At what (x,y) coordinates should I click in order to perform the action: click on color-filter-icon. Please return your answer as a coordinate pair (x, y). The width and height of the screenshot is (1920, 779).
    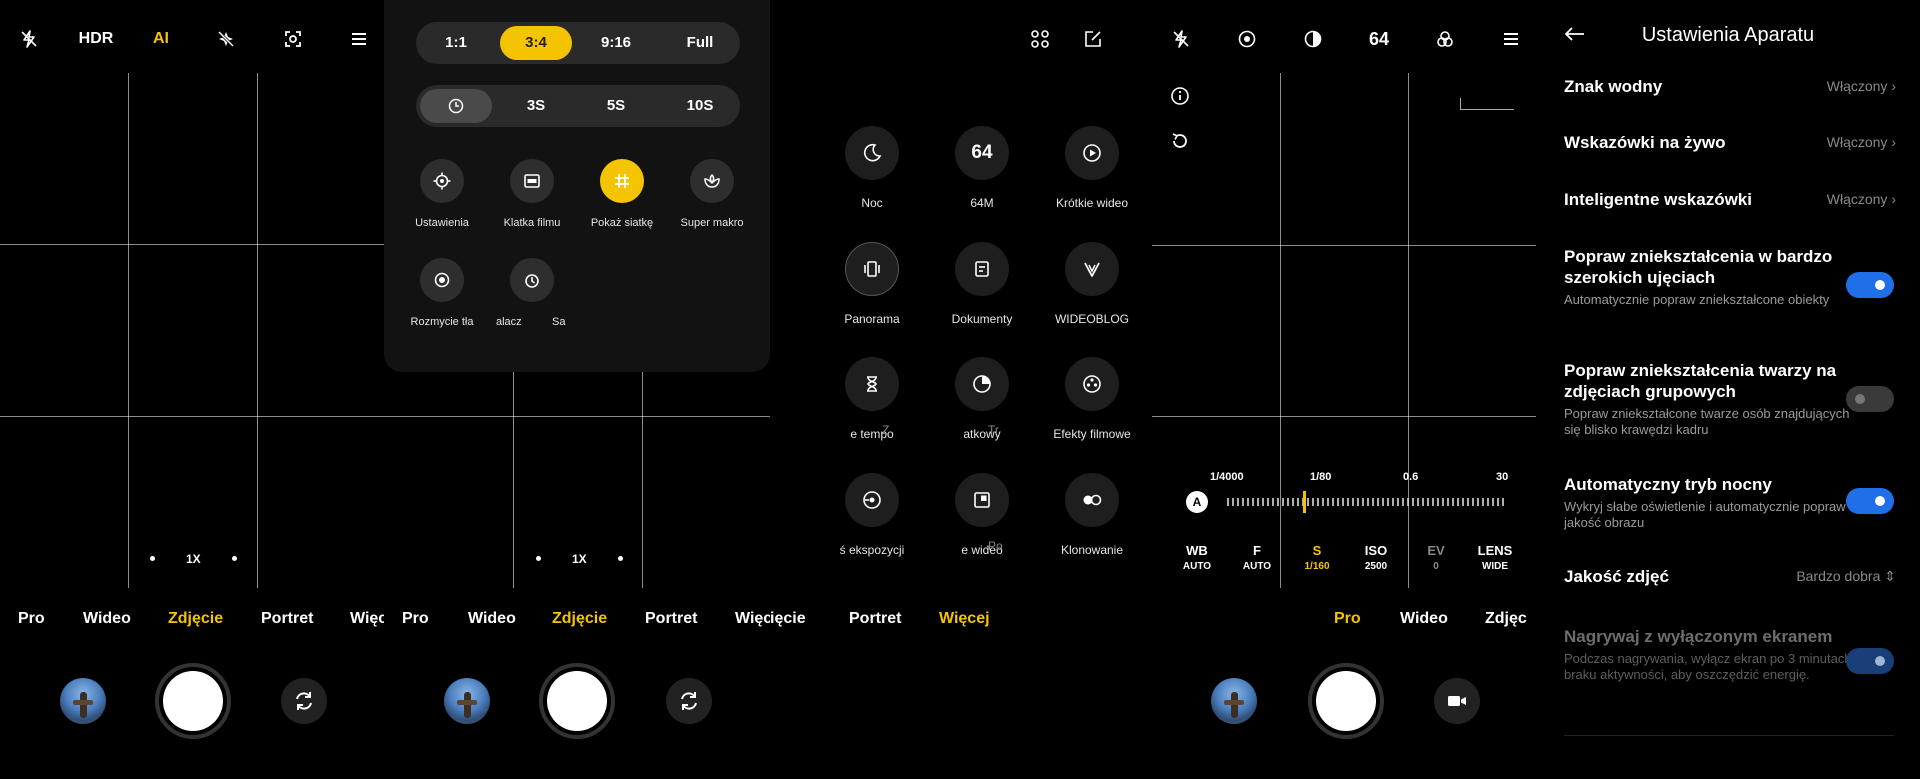
    Looking at the image, I should click on (1445, 39).